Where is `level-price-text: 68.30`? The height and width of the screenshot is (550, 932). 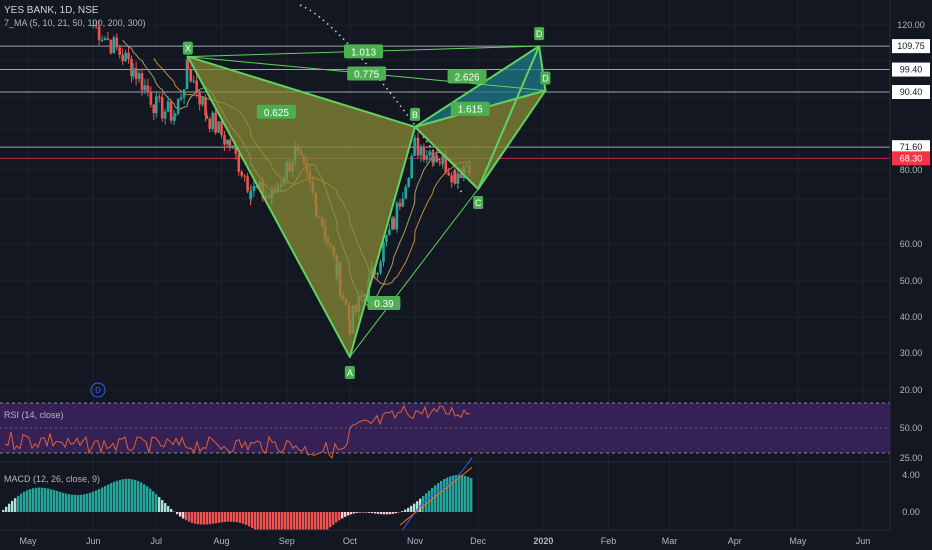
level-price-text: 68.30 is located at coordinates (911, 158).